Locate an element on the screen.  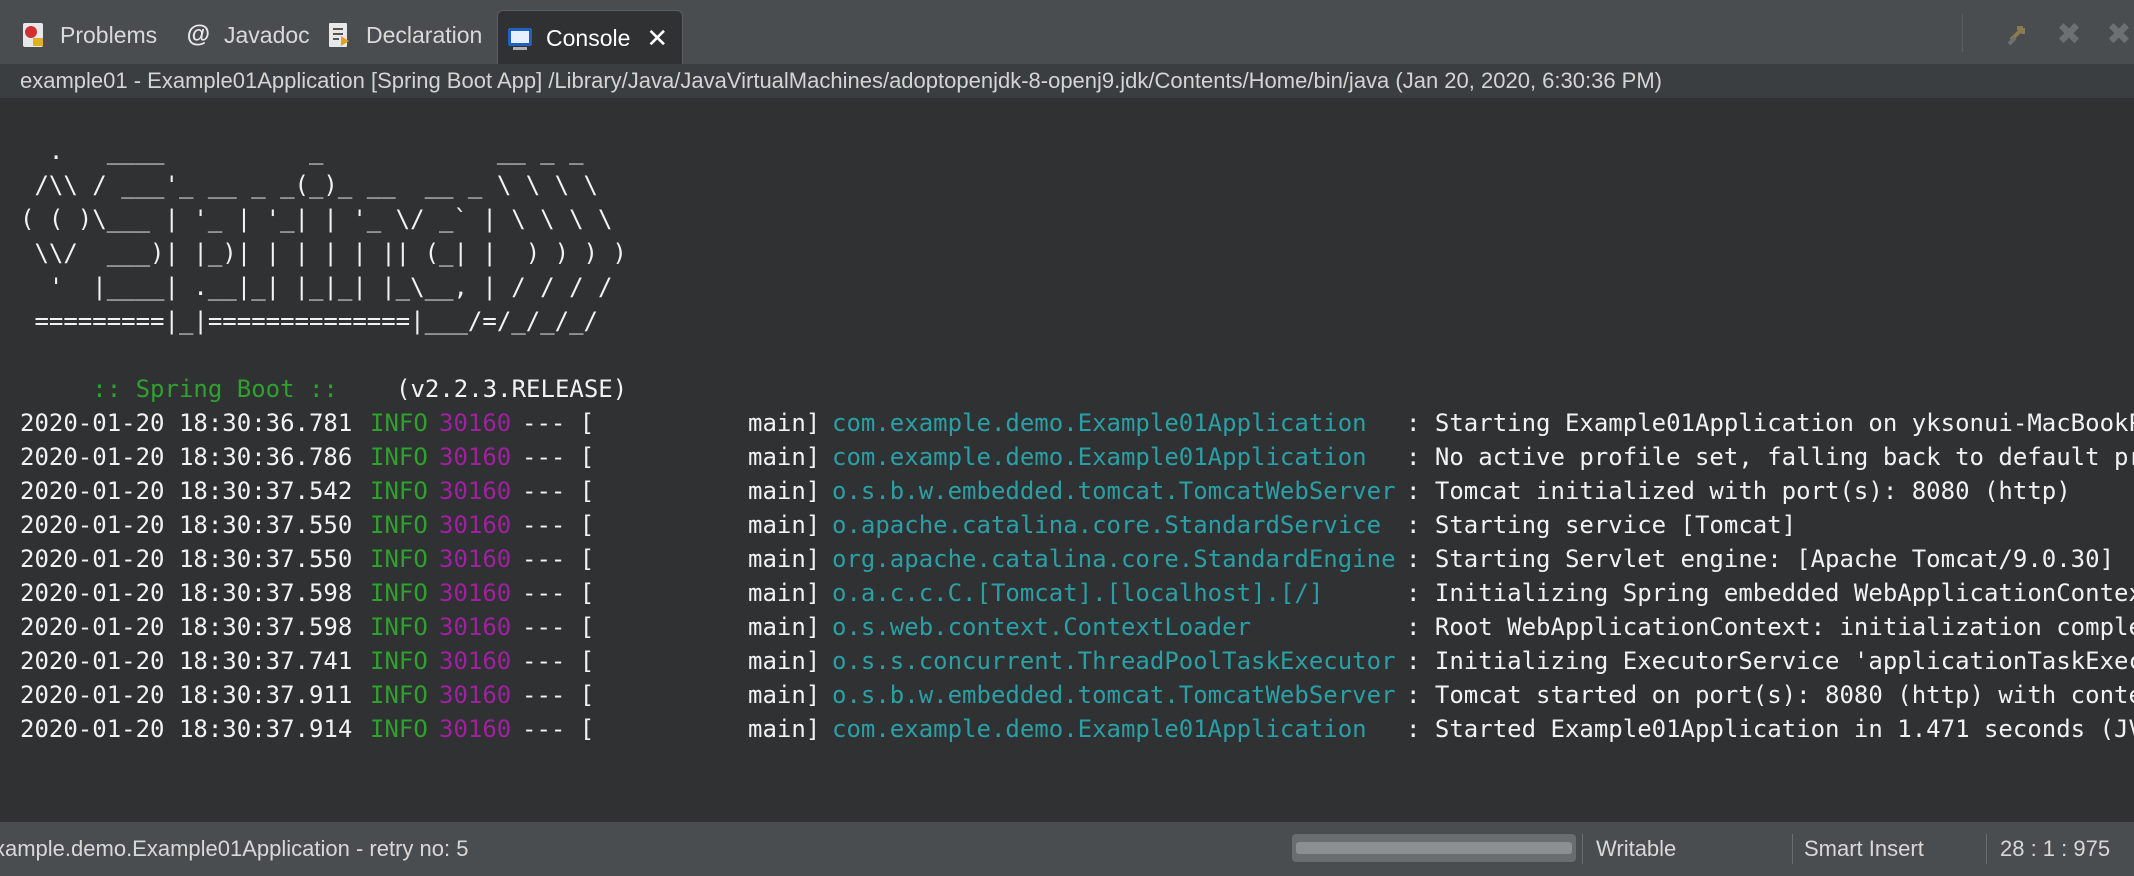
log-logger: o.a.c.c.C.[Tomcat].[localhost].[/] is located at coordinates (1078, 593).